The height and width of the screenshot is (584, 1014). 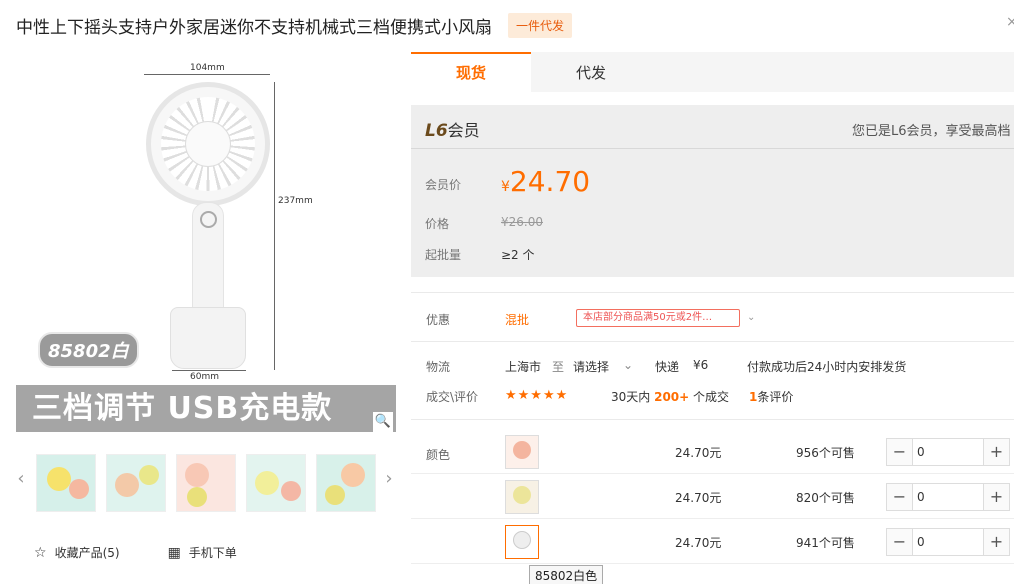 I want to click on fan-head-graphic, so click(x=208, y=144).